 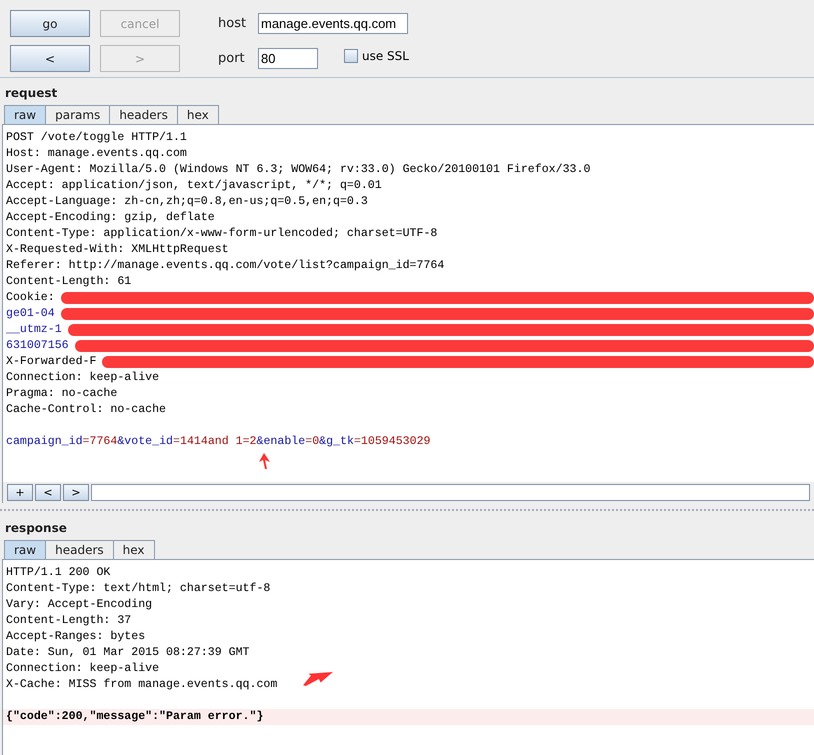 I want to click on host-field: manage.events.qq.com, so click(x=333, y=23).